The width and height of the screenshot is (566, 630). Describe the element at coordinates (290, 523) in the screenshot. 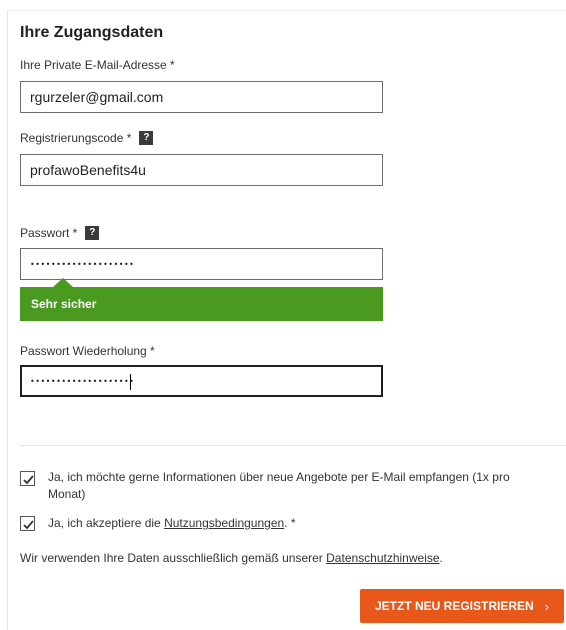

I see `terms-suffix: . *` at that location.